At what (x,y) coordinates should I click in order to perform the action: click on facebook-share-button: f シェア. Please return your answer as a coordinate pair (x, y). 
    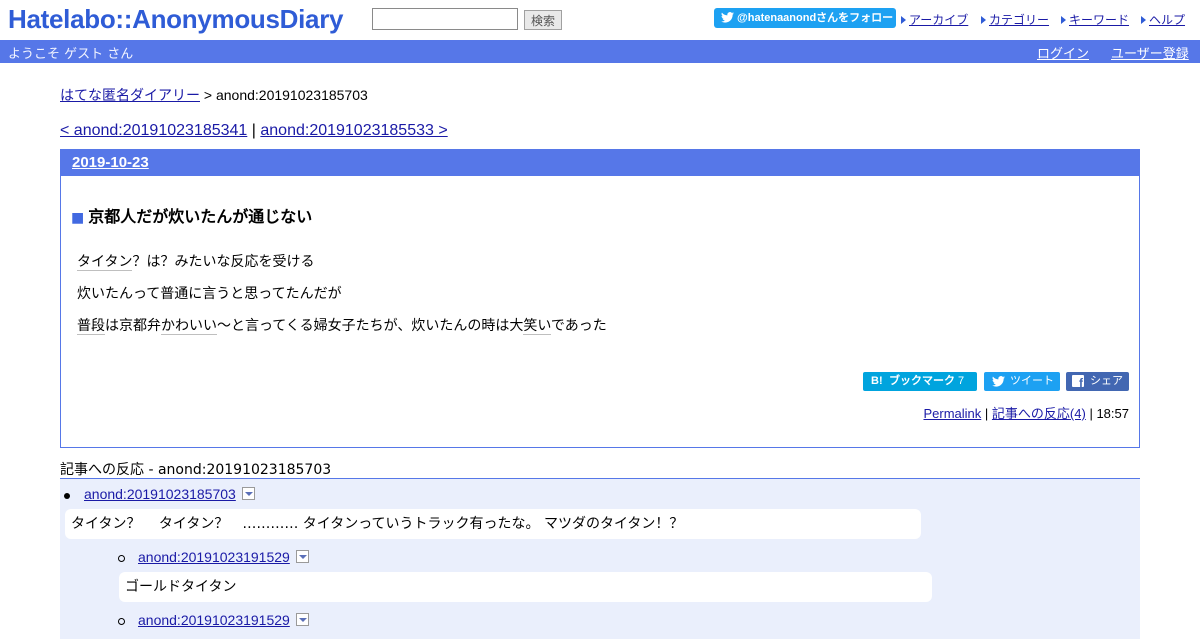
    Looking at the image, I should click on (1097, 381).